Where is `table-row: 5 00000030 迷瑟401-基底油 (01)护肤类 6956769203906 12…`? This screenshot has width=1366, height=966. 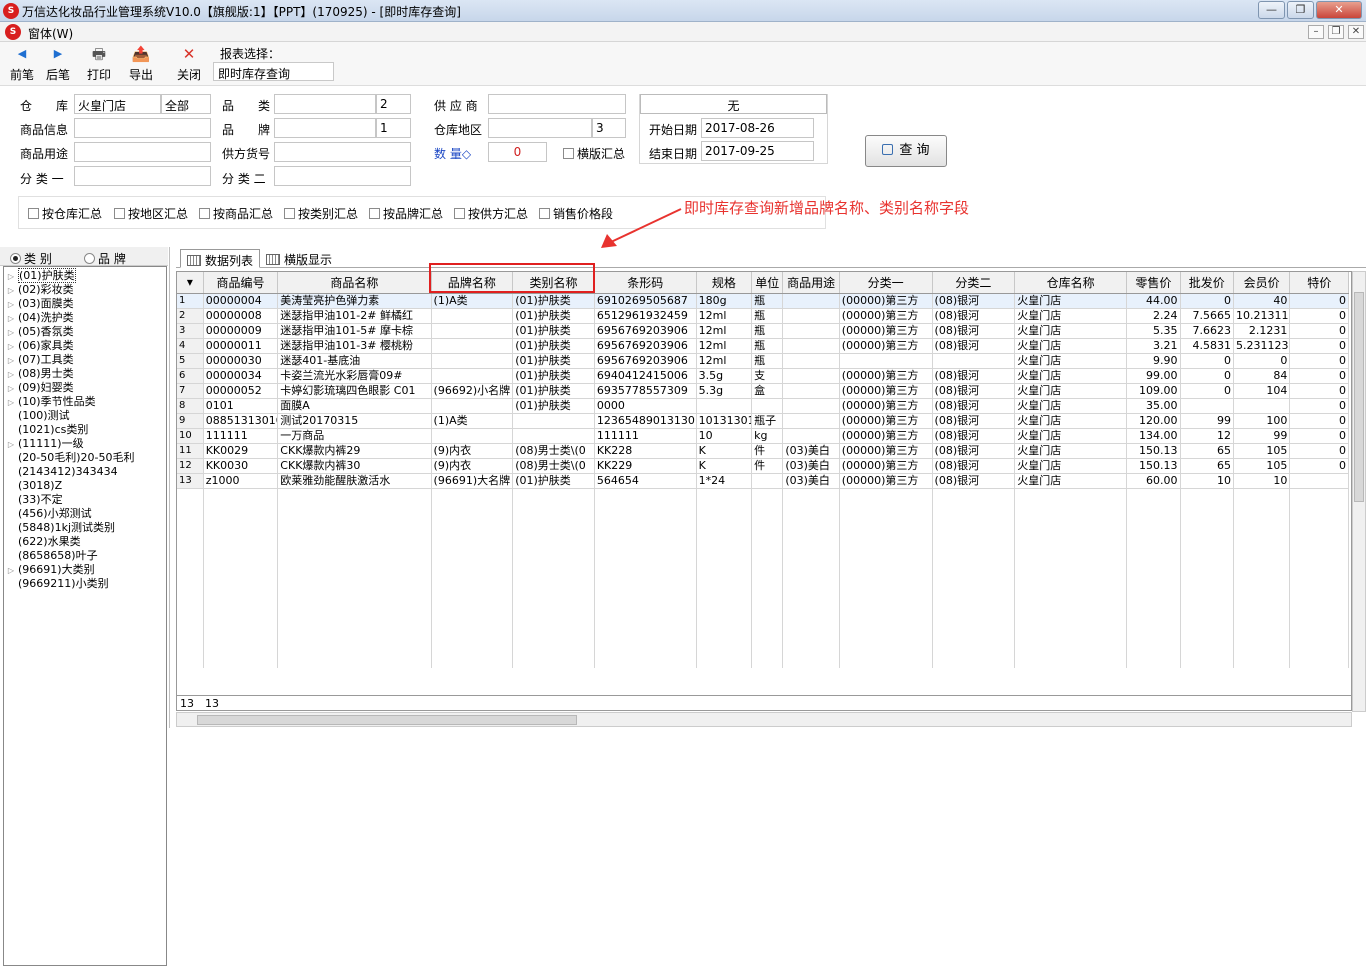 table-row: 5 00000030 迷瑟401-基底油 (01)护肤类 6956769203906 12… is located at coordinates (763, 361).